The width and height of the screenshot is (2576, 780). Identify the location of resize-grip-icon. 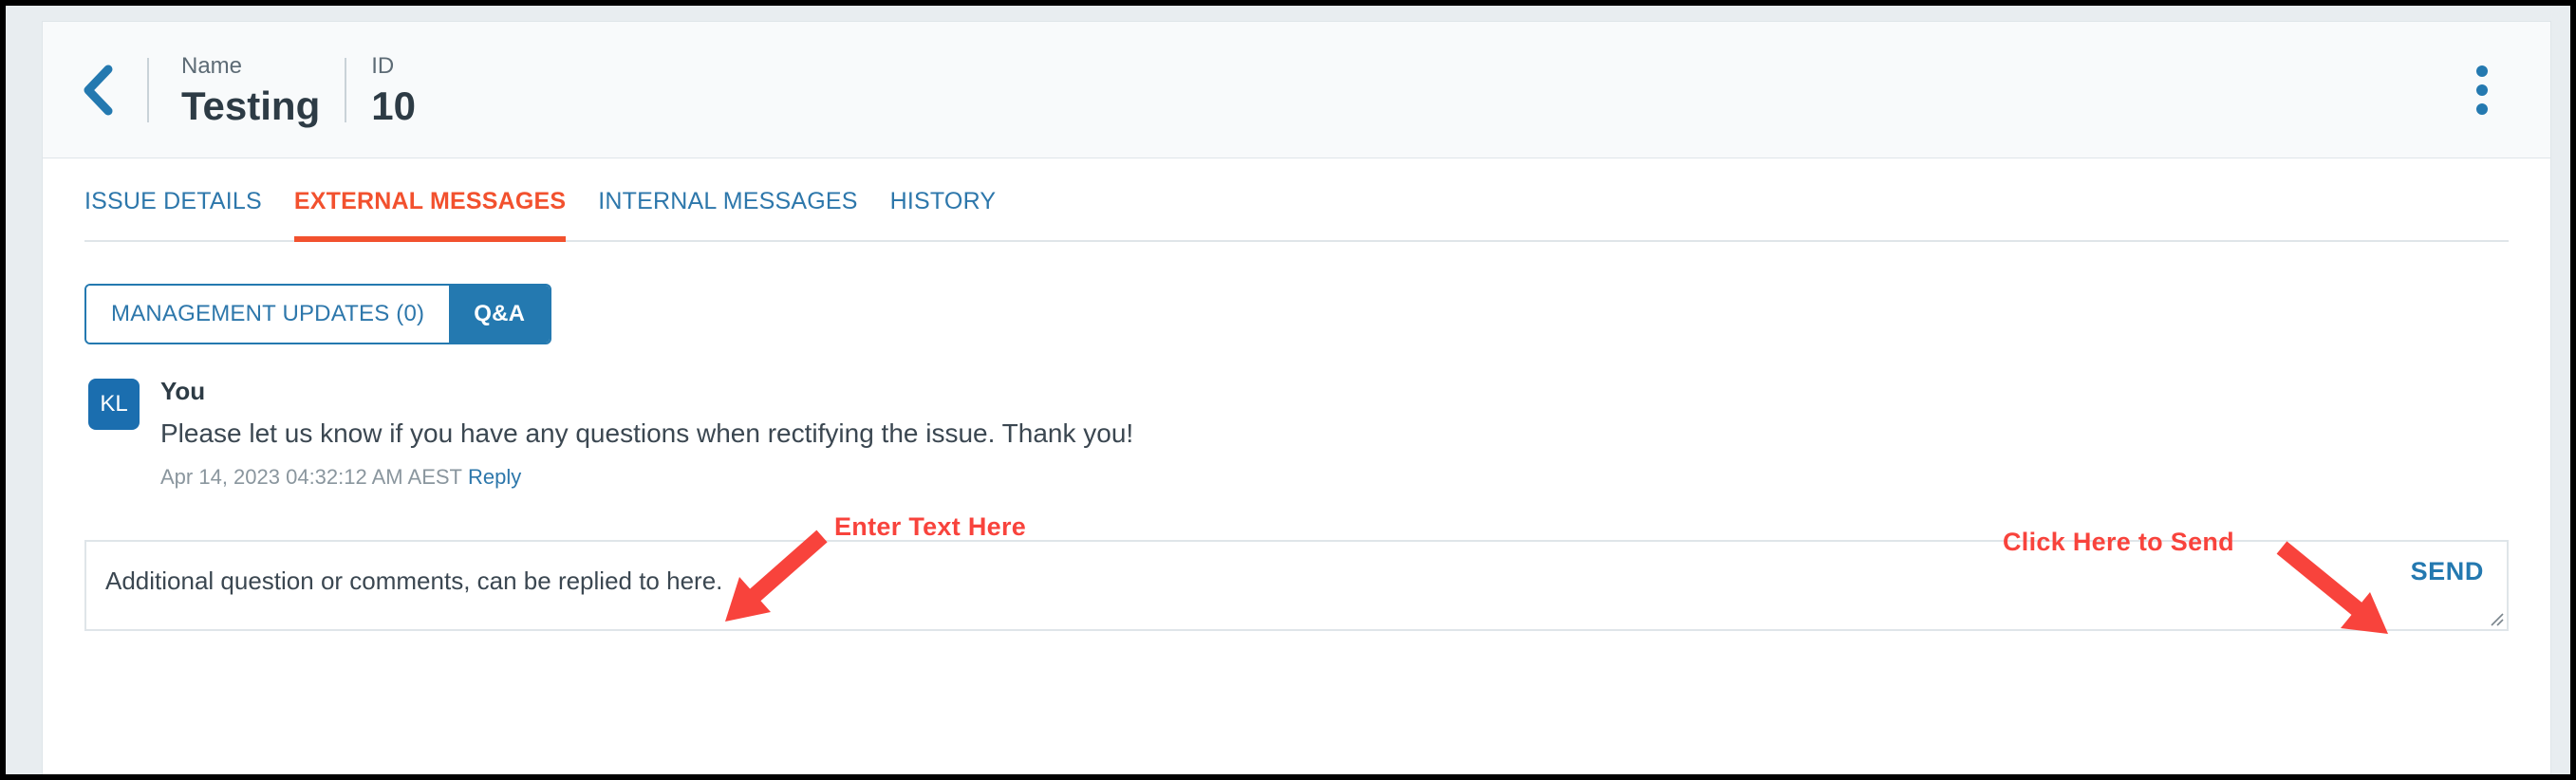
(2495, 617).